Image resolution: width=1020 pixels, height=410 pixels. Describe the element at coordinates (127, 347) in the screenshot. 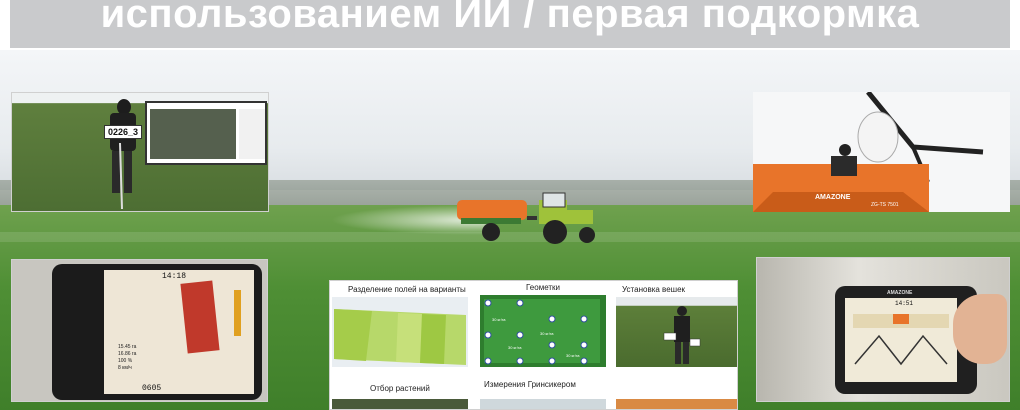

I see `readout-1: 15.45 га` at that location.